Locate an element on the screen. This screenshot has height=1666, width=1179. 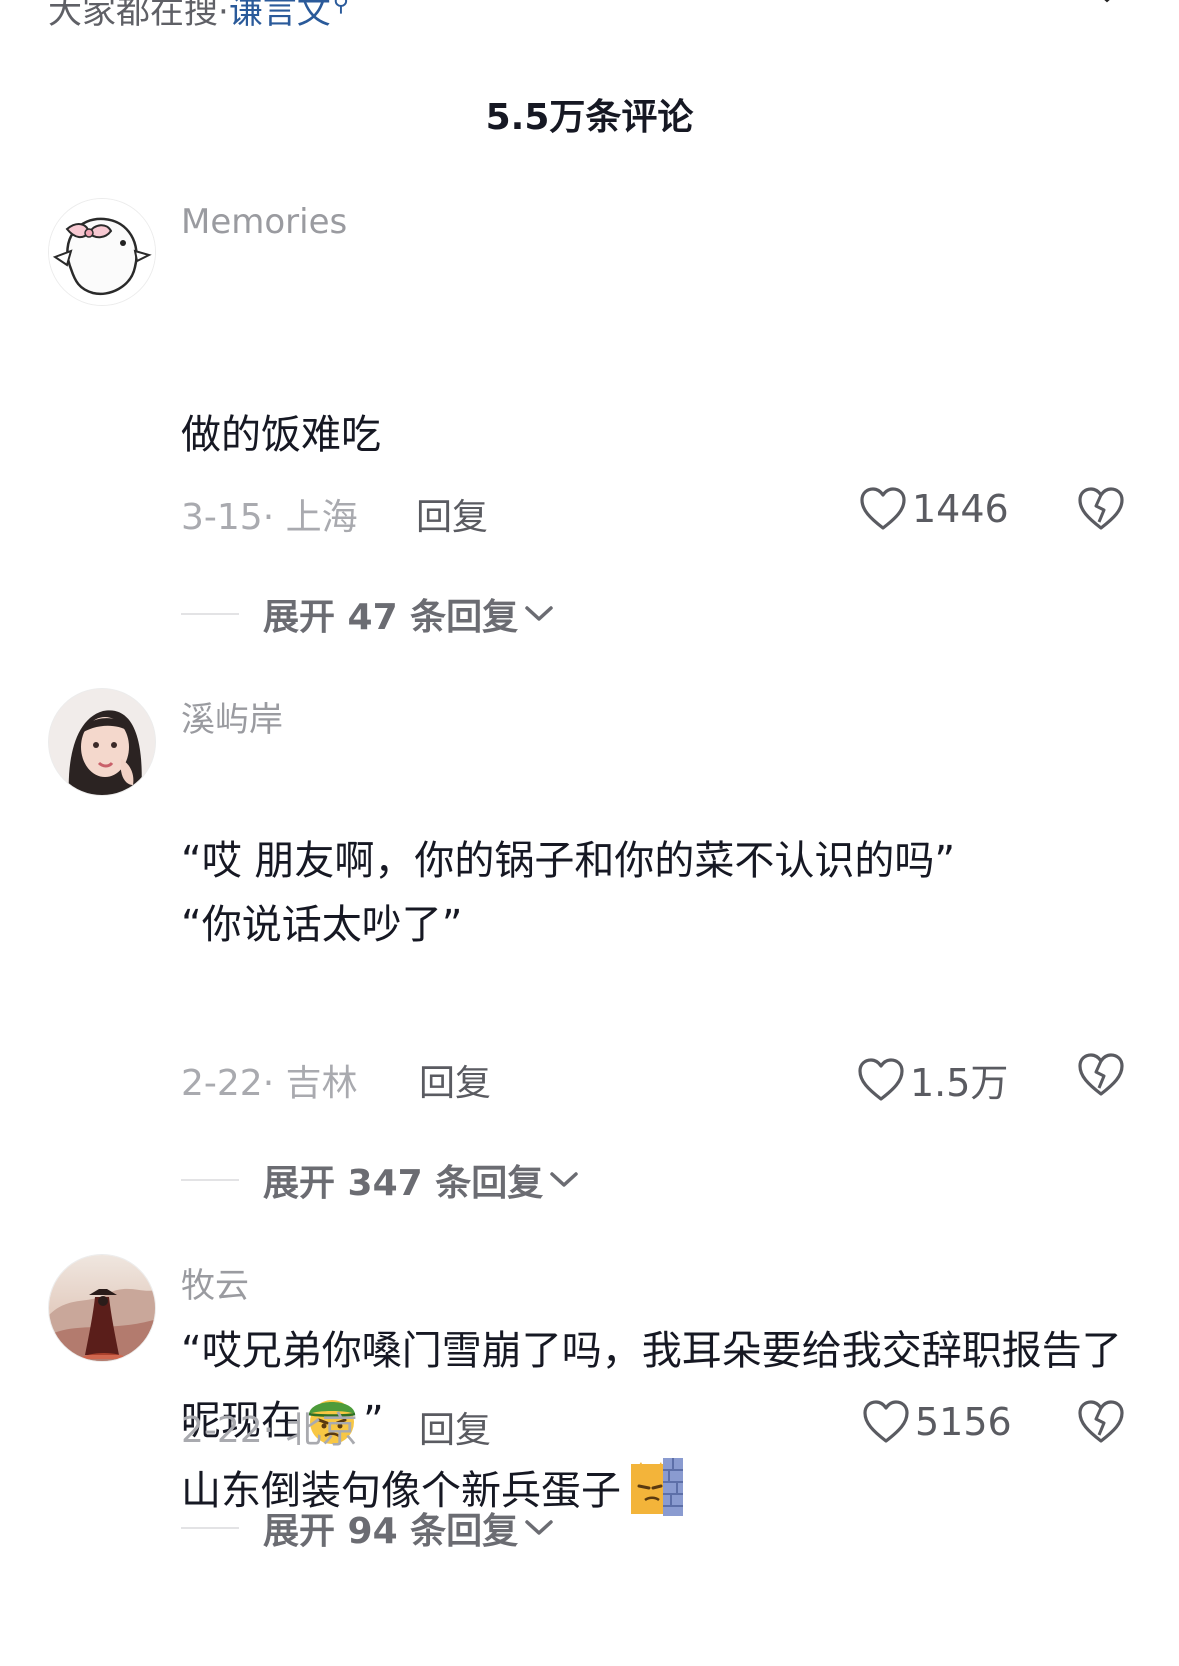
girl-avatar-image is located at coordinates (102, 742).